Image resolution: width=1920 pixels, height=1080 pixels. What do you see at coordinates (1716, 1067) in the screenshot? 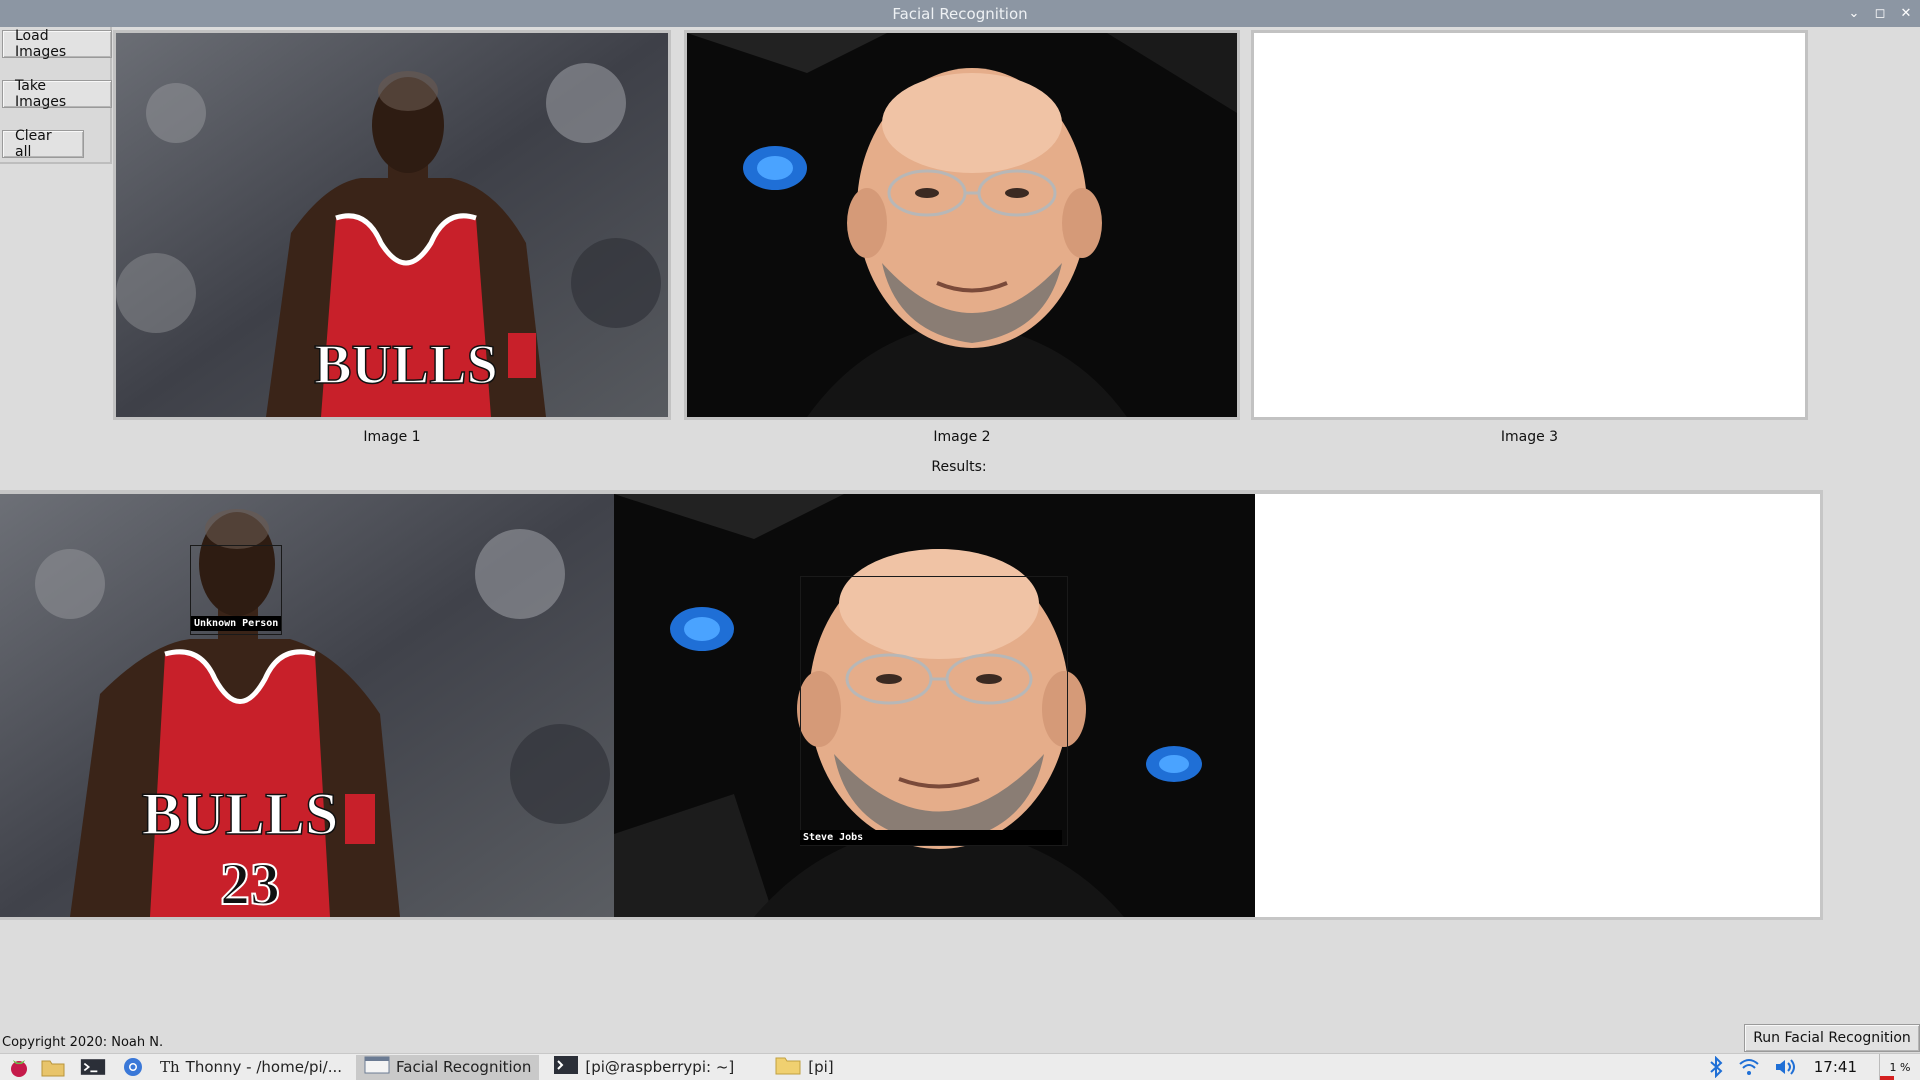
I see `bluetooth-icon` at bounding box center [1716, 1067].